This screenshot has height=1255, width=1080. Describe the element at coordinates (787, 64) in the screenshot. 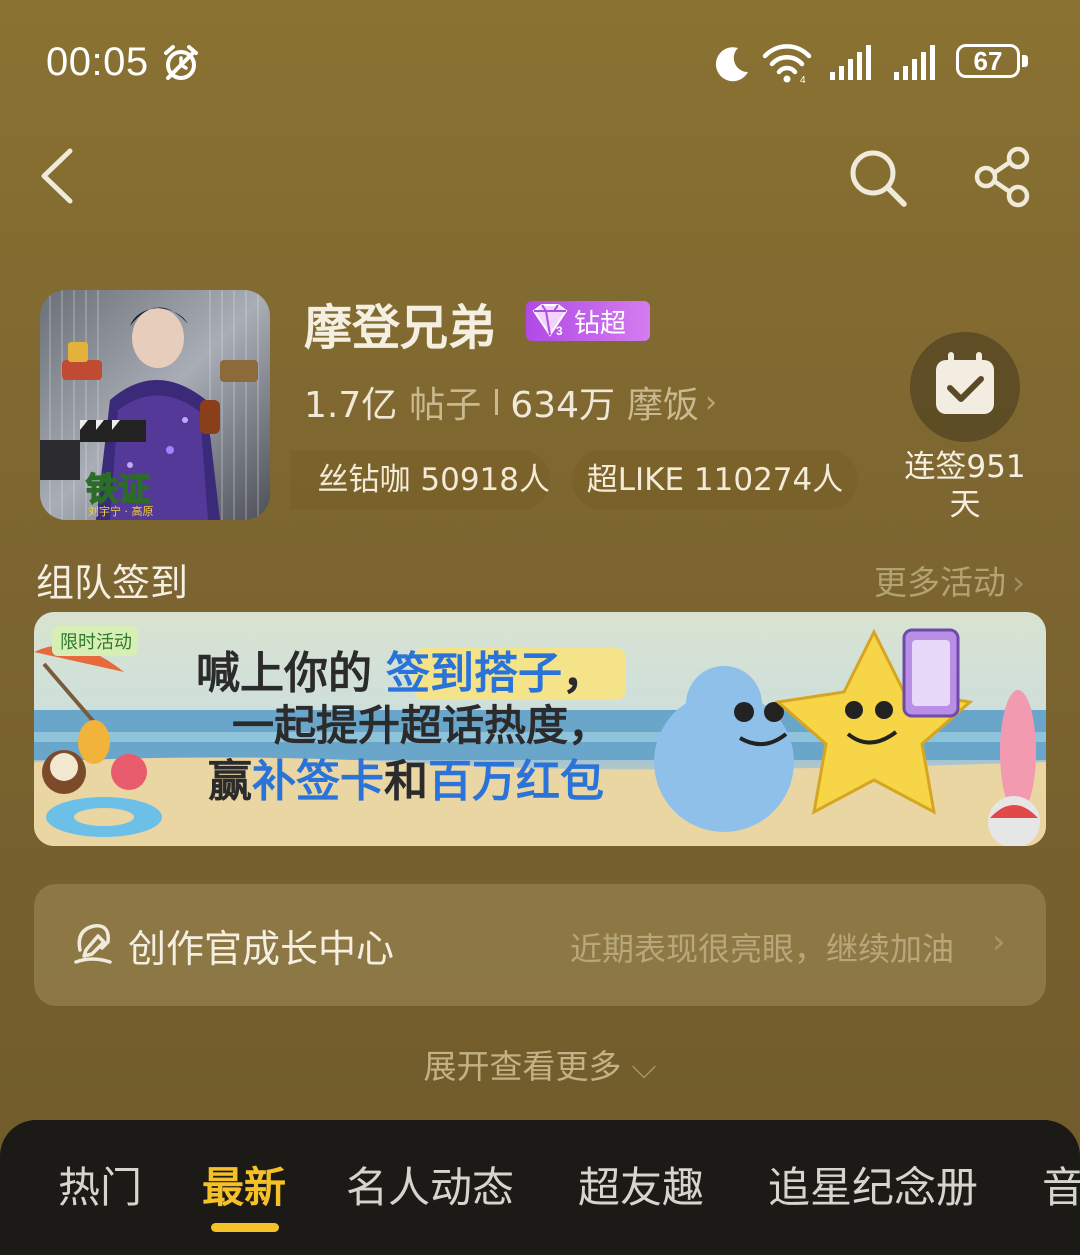

I see `wifi-icon: 4` at that location.